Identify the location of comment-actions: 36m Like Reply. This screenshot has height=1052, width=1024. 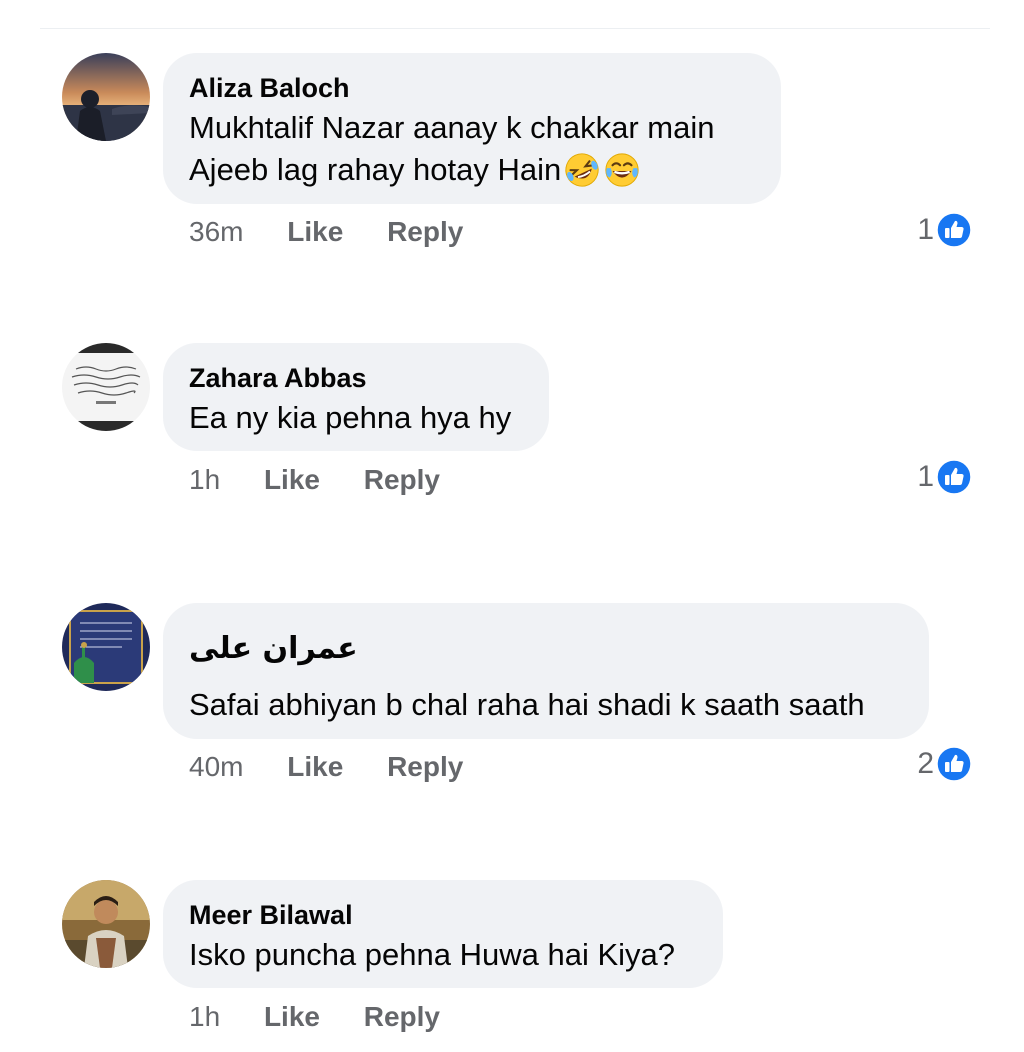
(326, 232).